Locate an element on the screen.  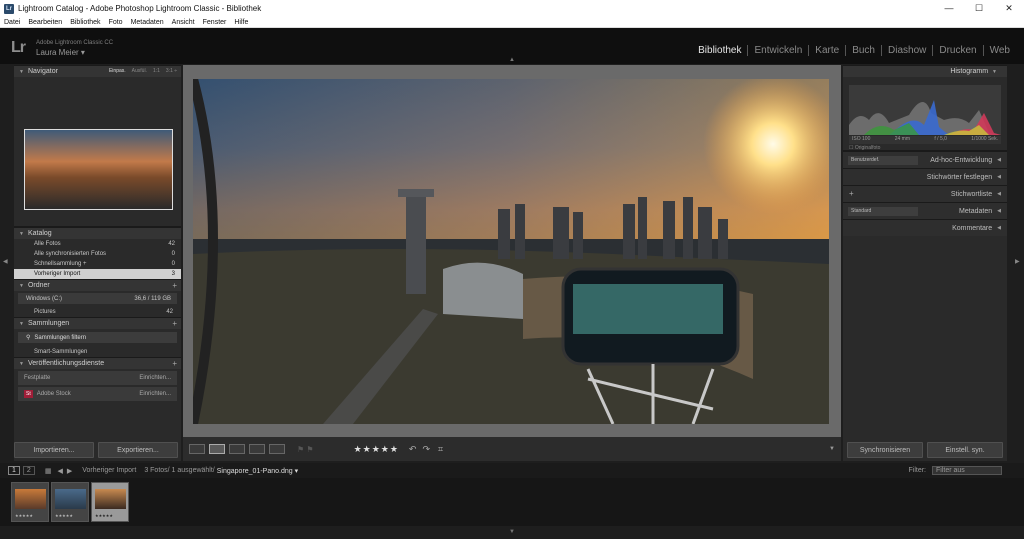
module-web: Web is located at coordinates (999, 50).